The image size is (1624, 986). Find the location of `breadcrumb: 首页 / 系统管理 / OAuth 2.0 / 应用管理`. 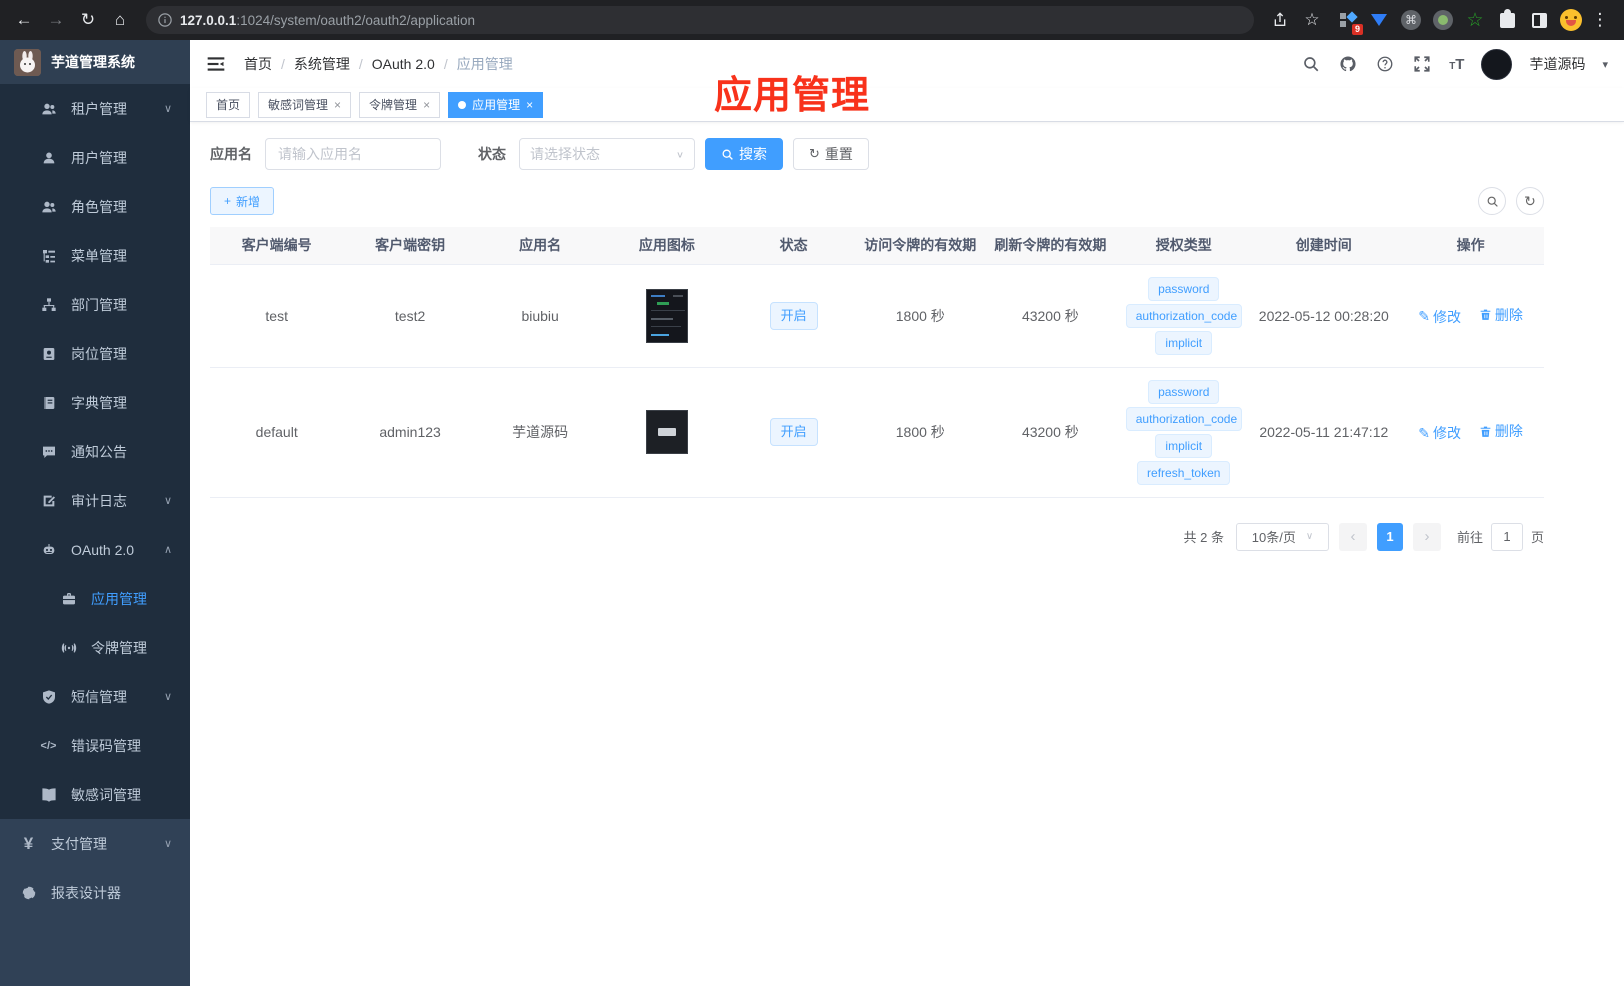

breadcrumb: 首页 / 系统管理 / OAuth 2.0 / 应用管理 is located at coordinates (378, 64).